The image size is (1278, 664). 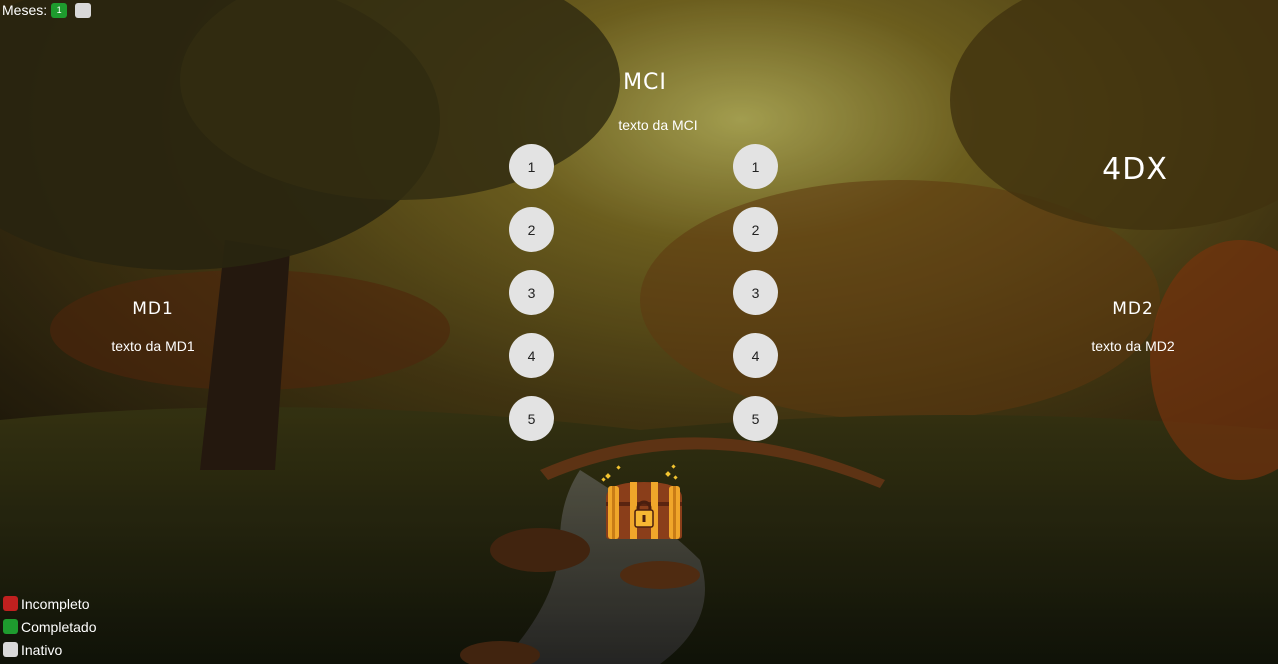 What do you see at coordinates (755, 229) in the screenshot?
I see `md2-step-2-button: 2` at bounding box center [755, 229].